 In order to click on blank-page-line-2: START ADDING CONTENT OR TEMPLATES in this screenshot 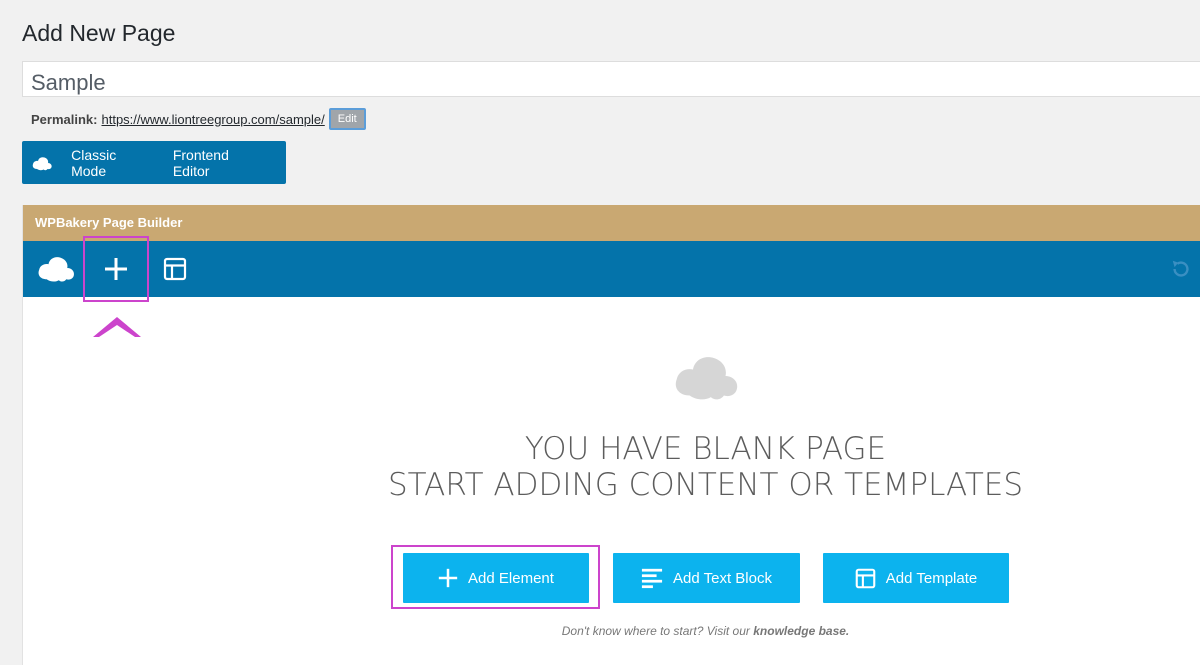, I will do `click(705, 485)`.